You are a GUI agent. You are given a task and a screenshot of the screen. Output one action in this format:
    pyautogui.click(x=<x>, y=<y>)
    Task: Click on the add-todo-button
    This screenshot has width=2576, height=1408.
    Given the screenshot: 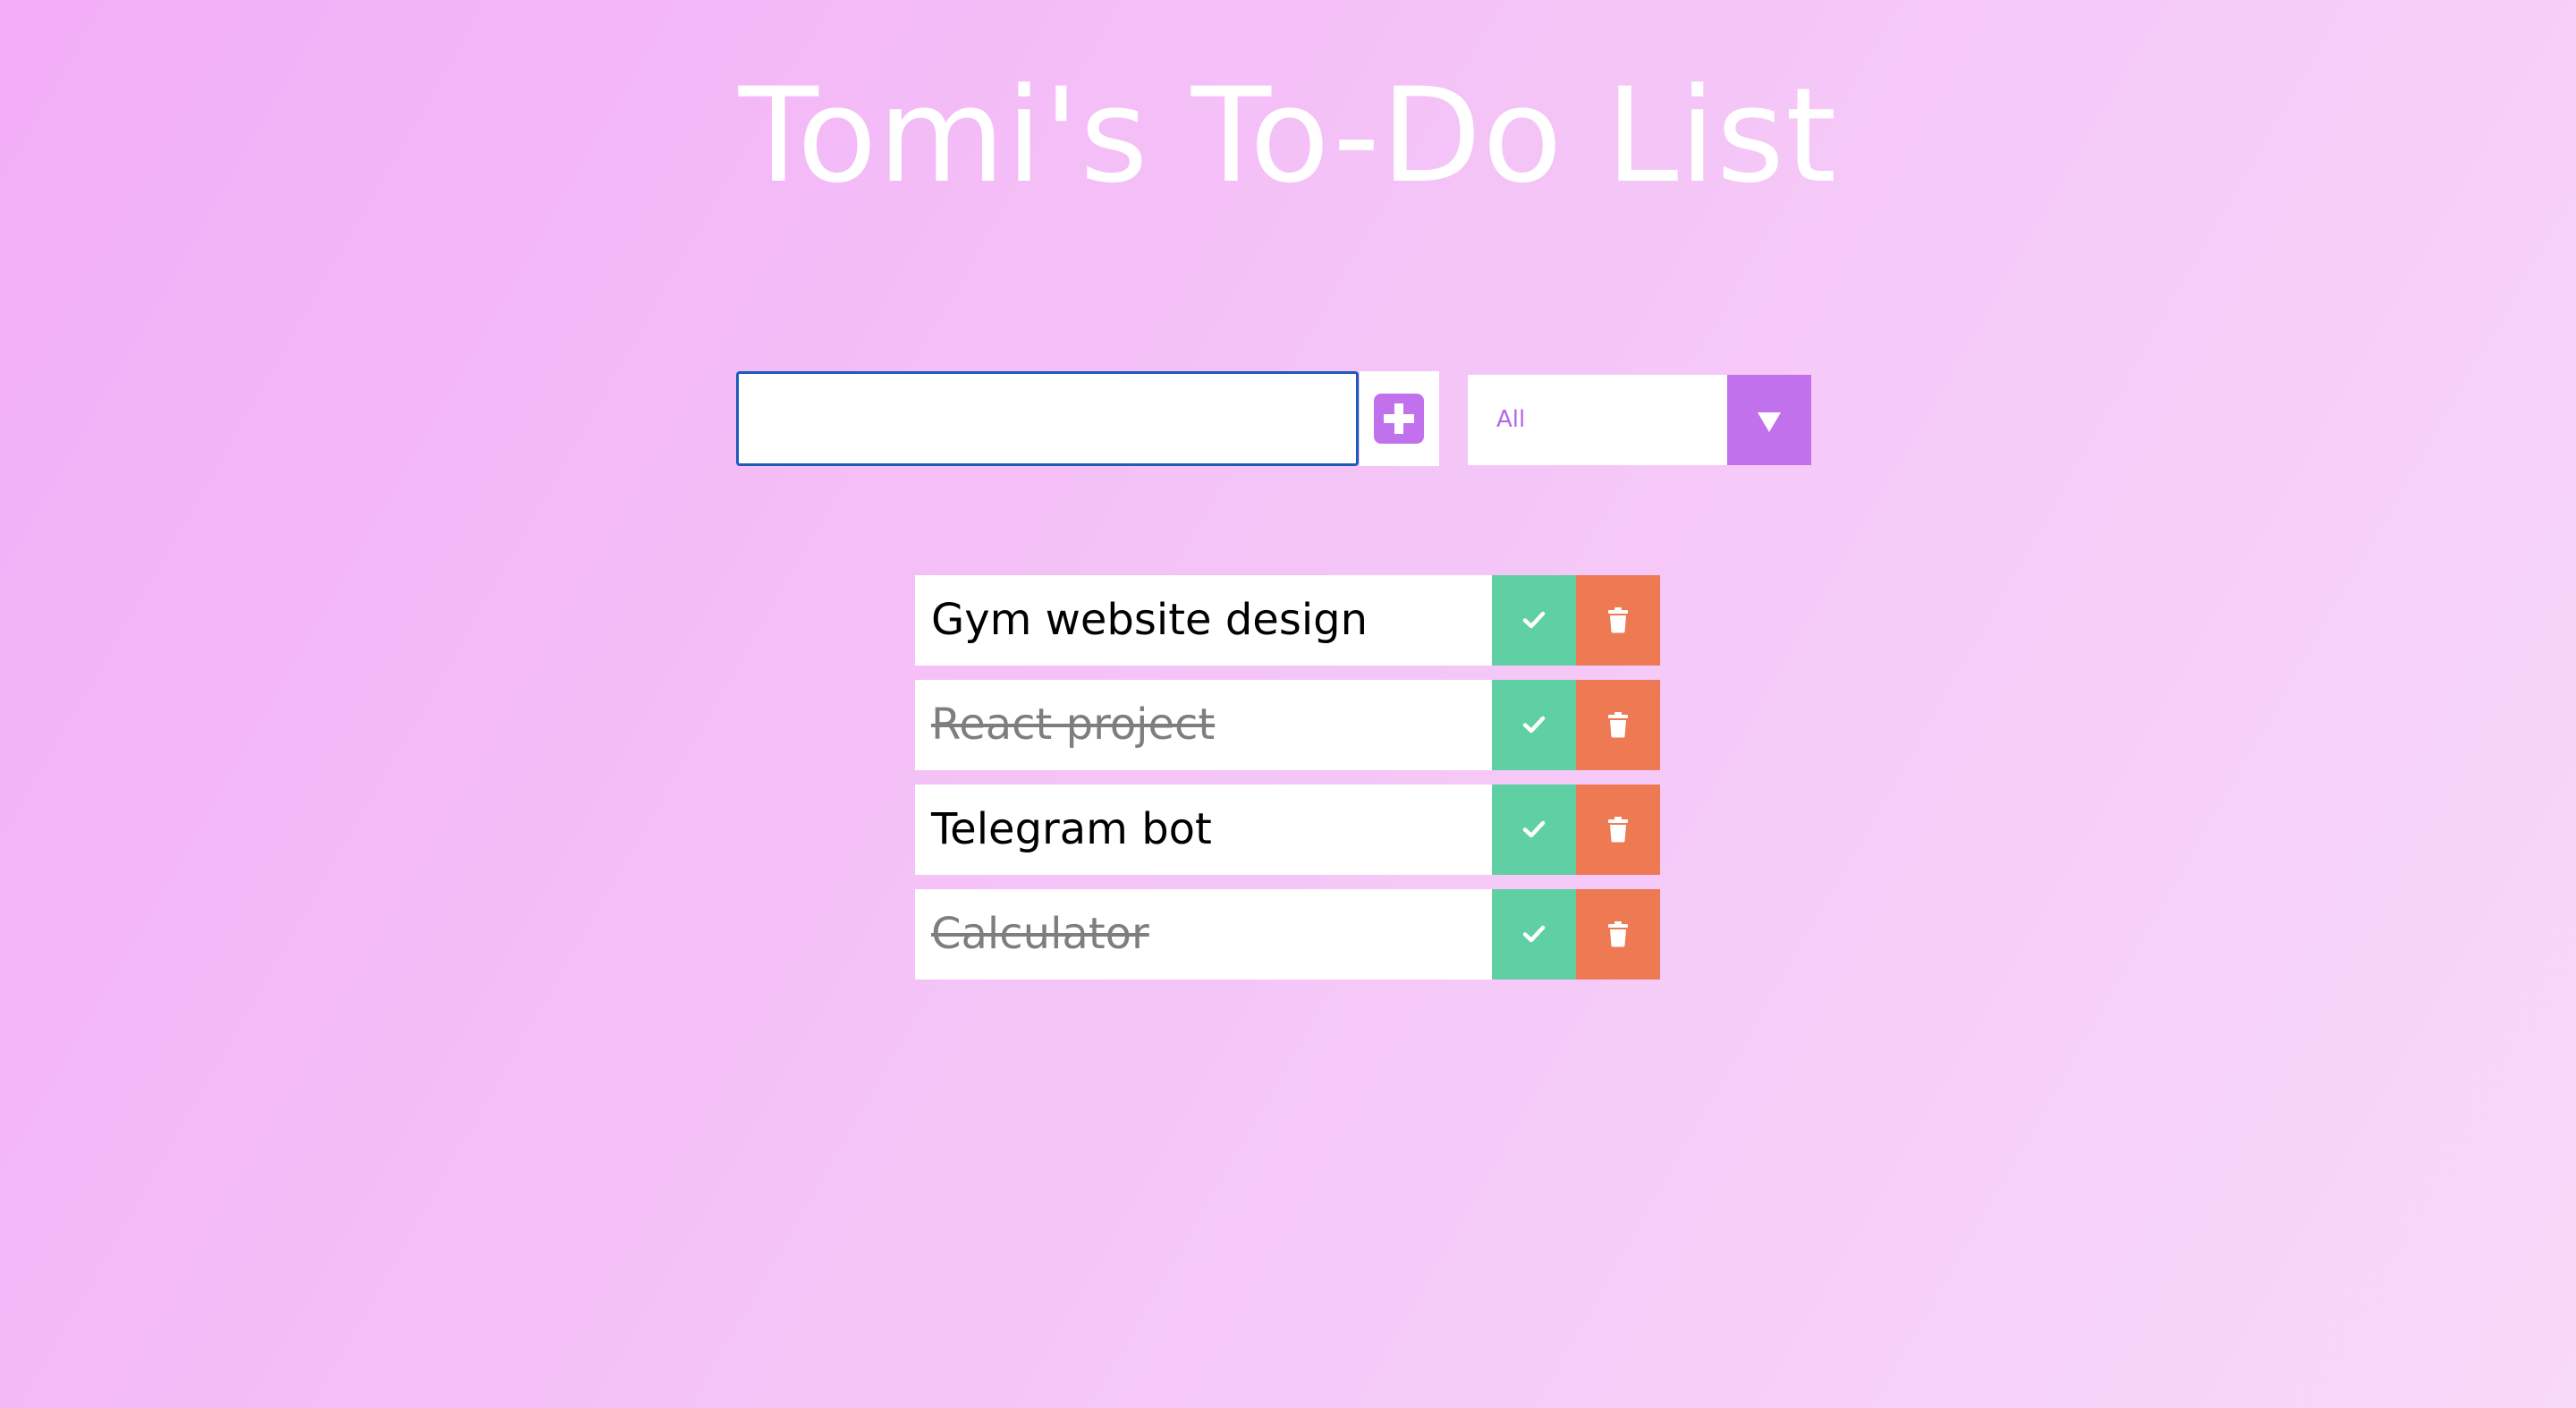 What is the action you would take?
    pyautogui.click(x=1399, y=418)
    